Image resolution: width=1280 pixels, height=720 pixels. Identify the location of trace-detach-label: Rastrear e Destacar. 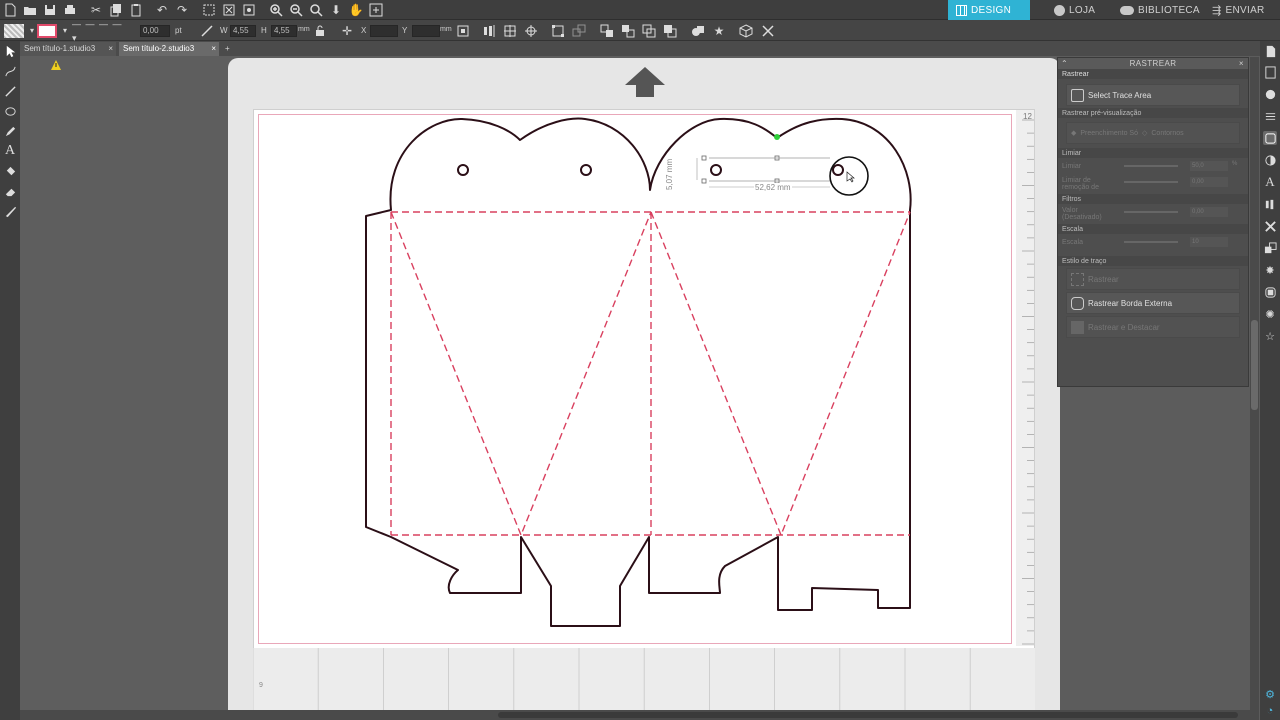
(1124, 327).